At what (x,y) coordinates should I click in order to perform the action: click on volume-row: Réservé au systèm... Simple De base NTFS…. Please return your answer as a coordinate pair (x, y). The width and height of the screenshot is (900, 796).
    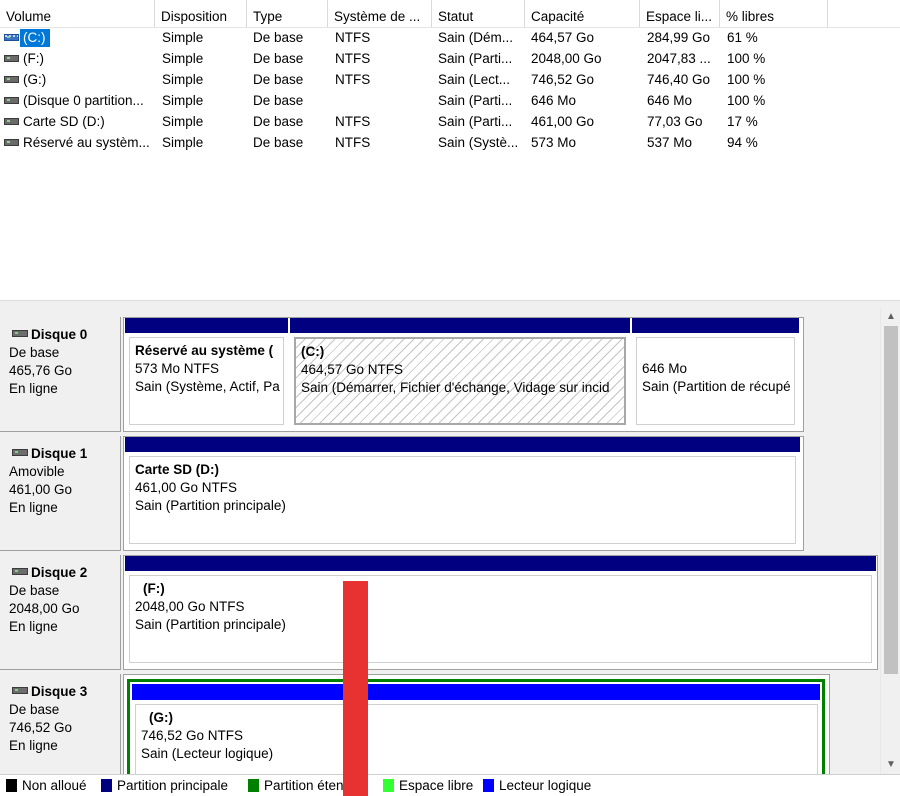
    Looking at the image, I should click on (450, 143).